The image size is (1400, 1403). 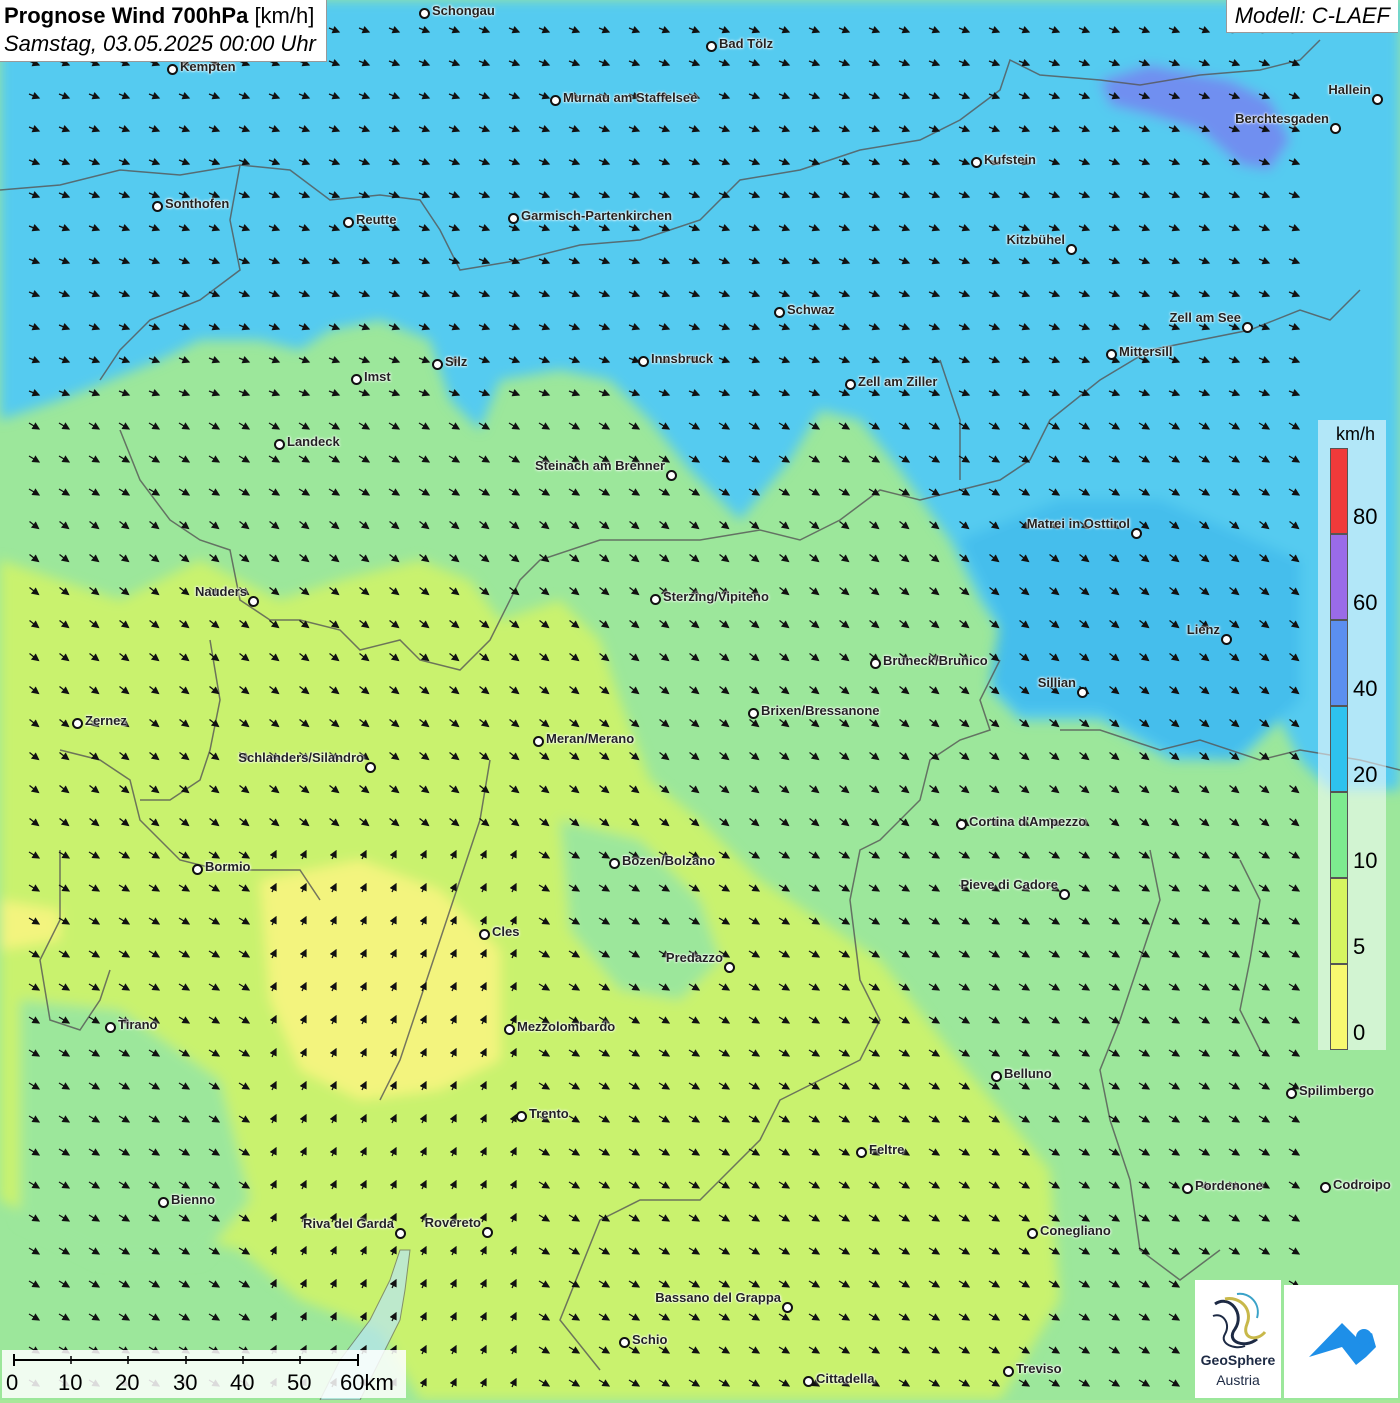 What do you see at coordinates (1365, 688) in the screenshot?
I see `legend-label: 40` at bounding box center [1365, 688].